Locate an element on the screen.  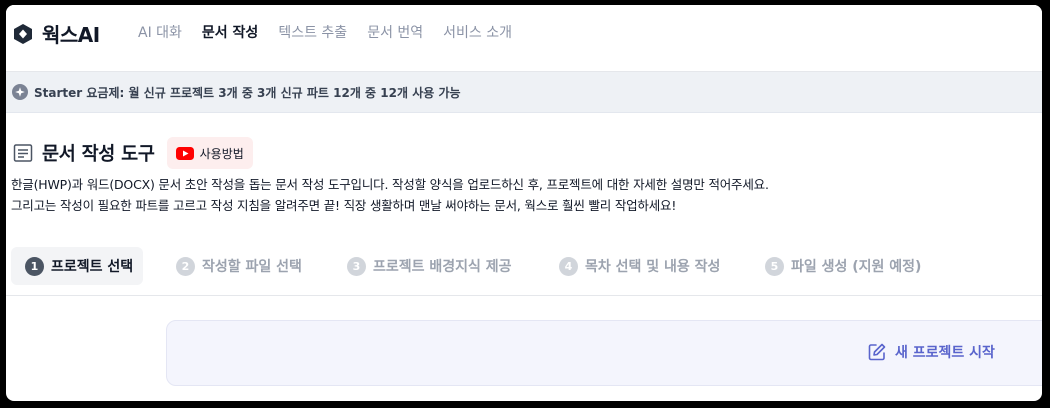
step-number-badge: 2 is located at coordinates (185, 266).